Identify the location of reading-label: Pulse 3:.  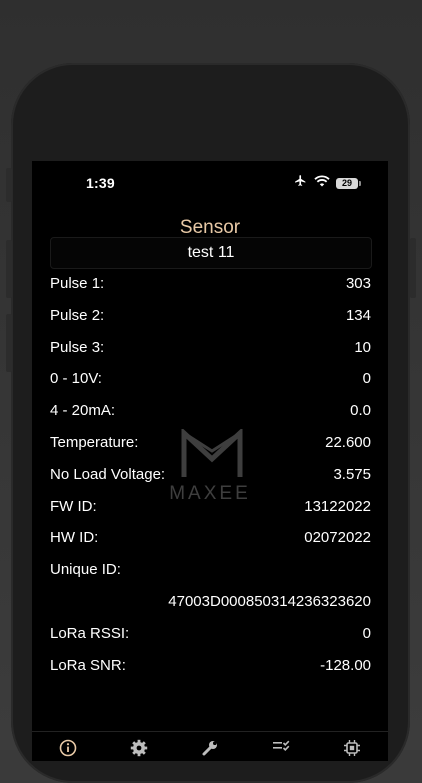
(77, 347).